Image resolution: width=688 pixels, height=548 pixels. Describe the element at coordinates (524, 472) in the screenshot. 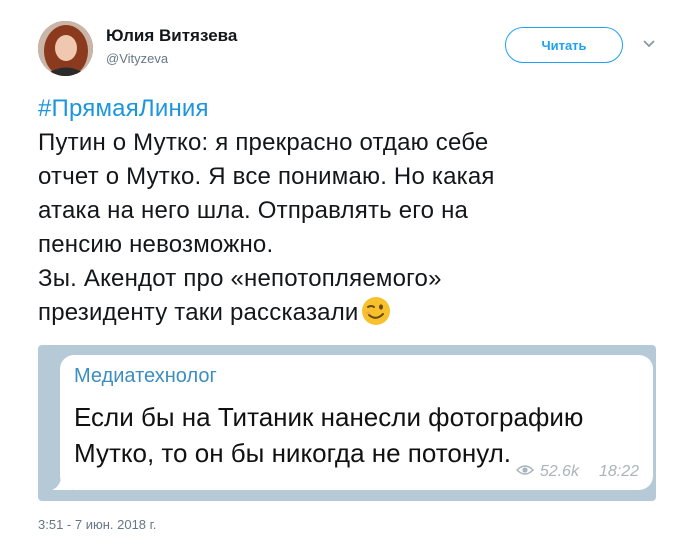

I see `eye-icon` at that location.